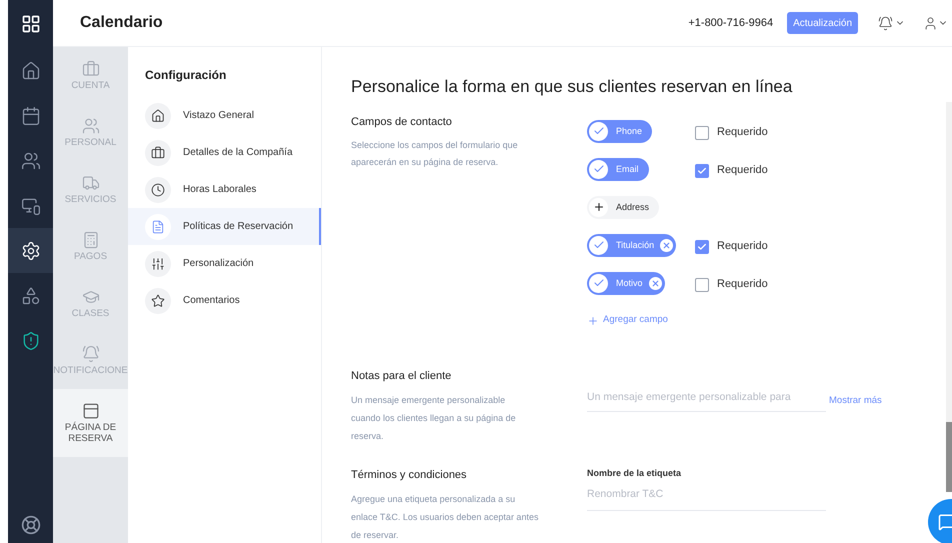 This screenshot has height=543, width=952. Describe the element at coordinates (706, 499) in the screenshot. I see `label-name-input: Renombrar T&C` at that location.